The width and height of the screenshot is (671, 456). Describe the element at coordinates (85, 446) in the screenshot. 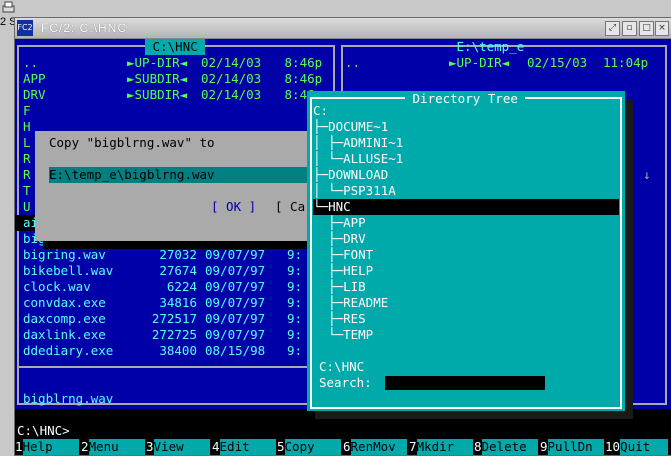

I see `fkey-number: 2` at that location.